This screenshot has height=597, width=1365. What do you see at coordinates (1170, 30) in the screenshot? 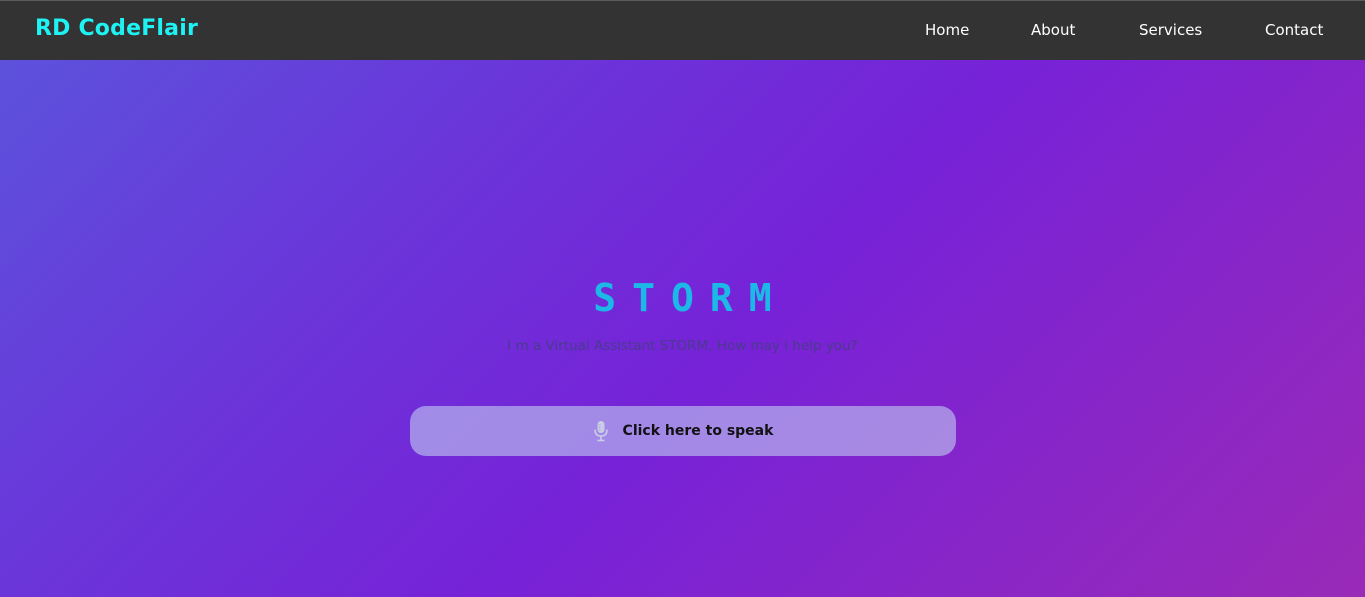
I see `nav-link-services: Services` at bounding box center [1170, 30].